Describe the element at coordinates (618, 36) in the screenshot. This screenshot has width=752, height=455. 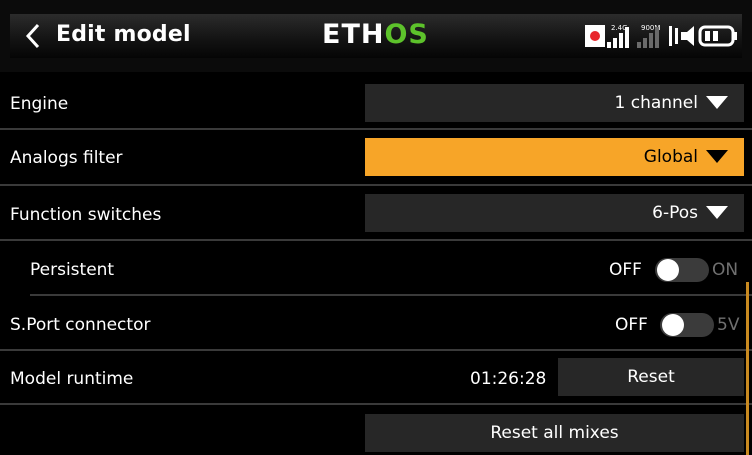
I see `signal-24-icon: 2.4G` at that location.